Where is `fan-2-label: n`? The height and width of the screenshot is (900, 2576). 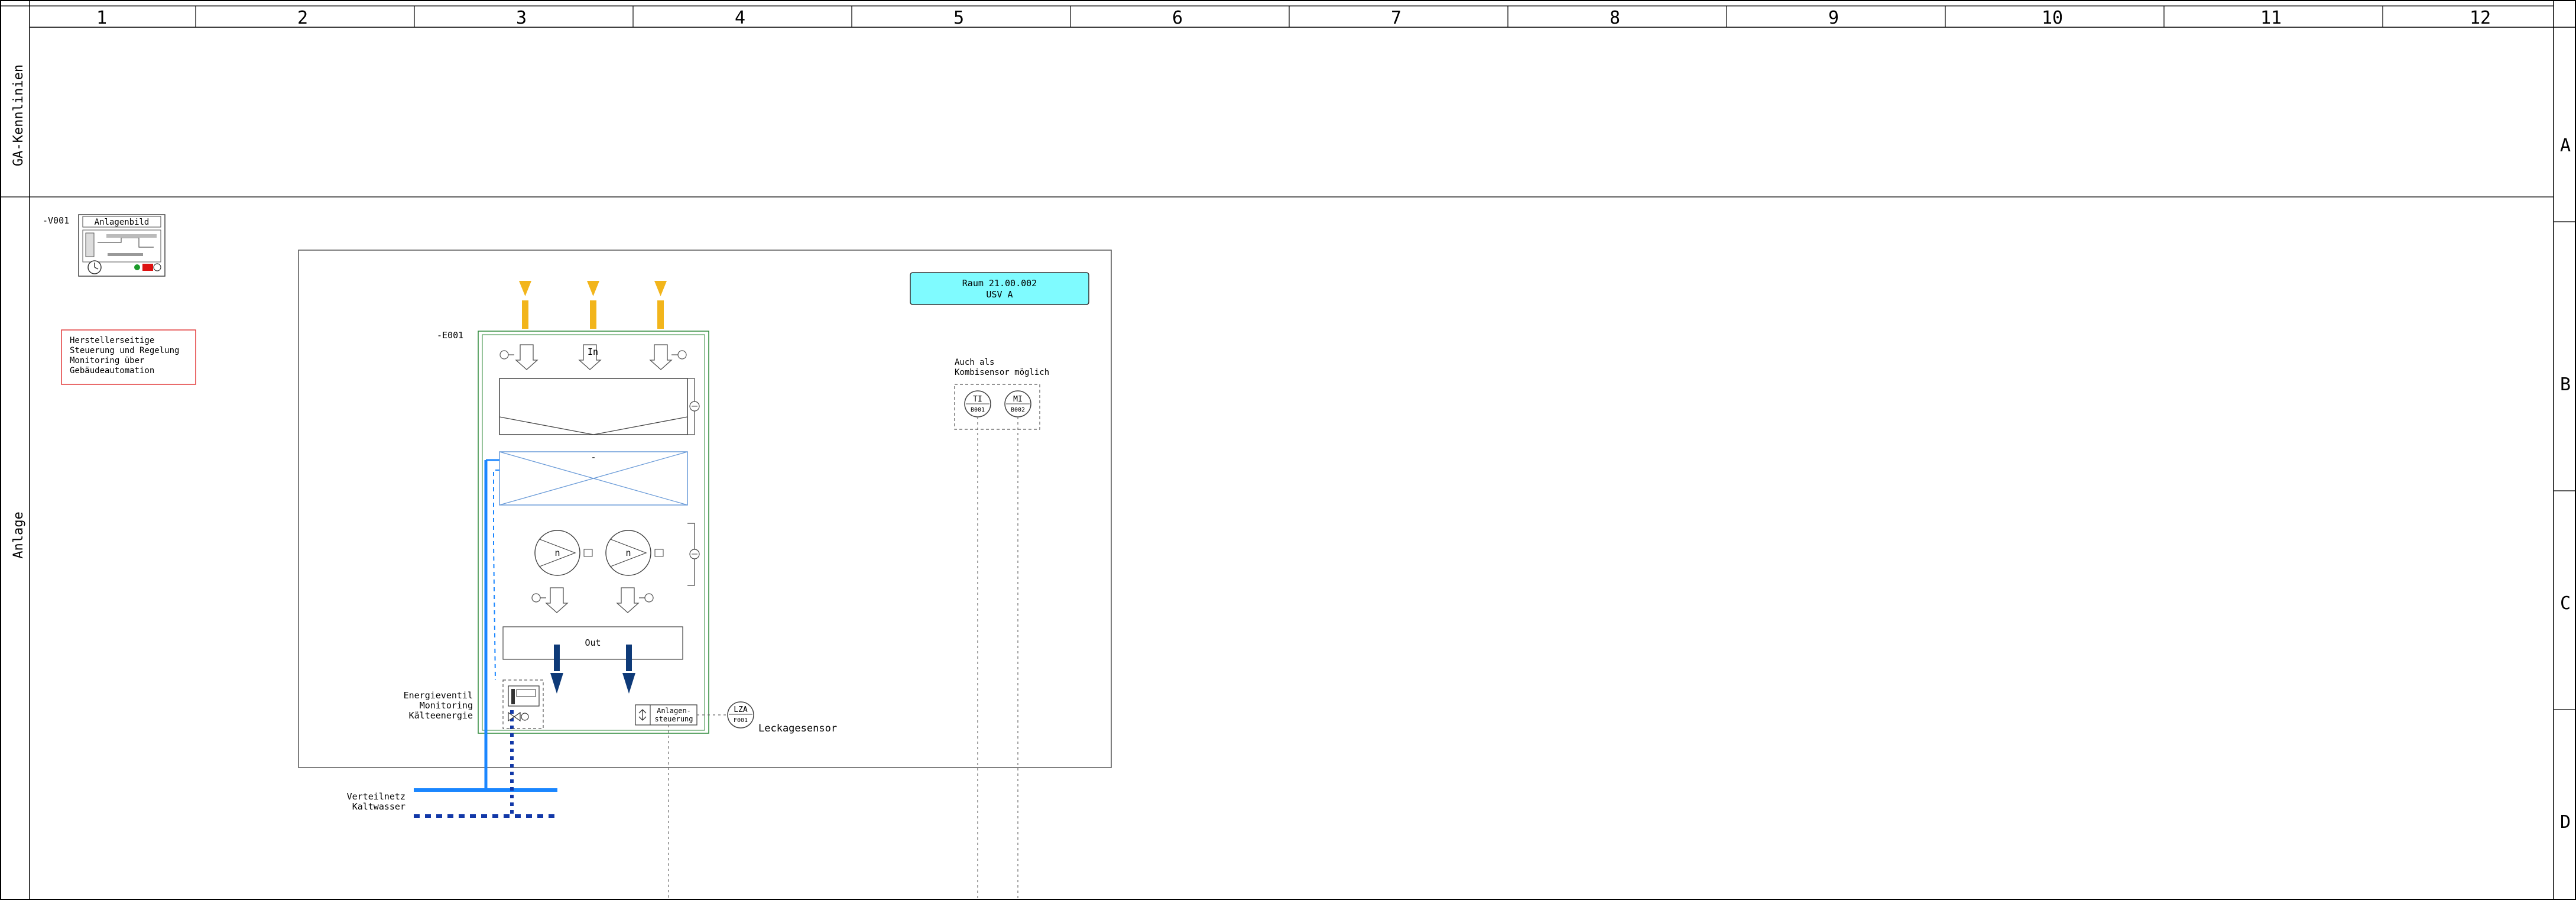
fan-2-label: n is located at coordinates (628, 553).